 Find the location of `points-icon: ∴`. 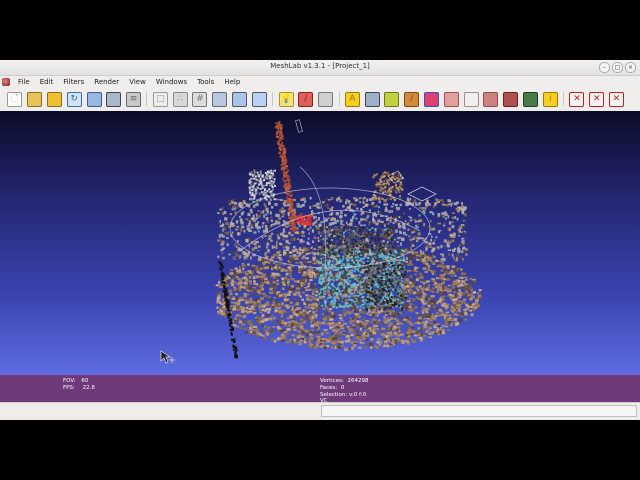

points-icon: ∴ is located at coordinates (180, 99).